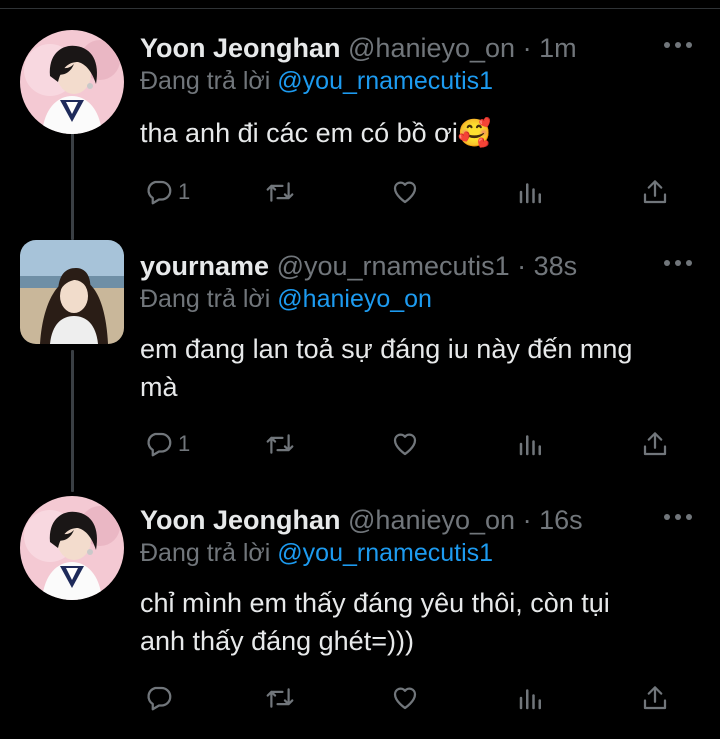  Describe the element at coordinates (386, 349) in the screenshot. I see `tweet-text-line: em đang lan toả sự đáng iu này đến mng` at that location.